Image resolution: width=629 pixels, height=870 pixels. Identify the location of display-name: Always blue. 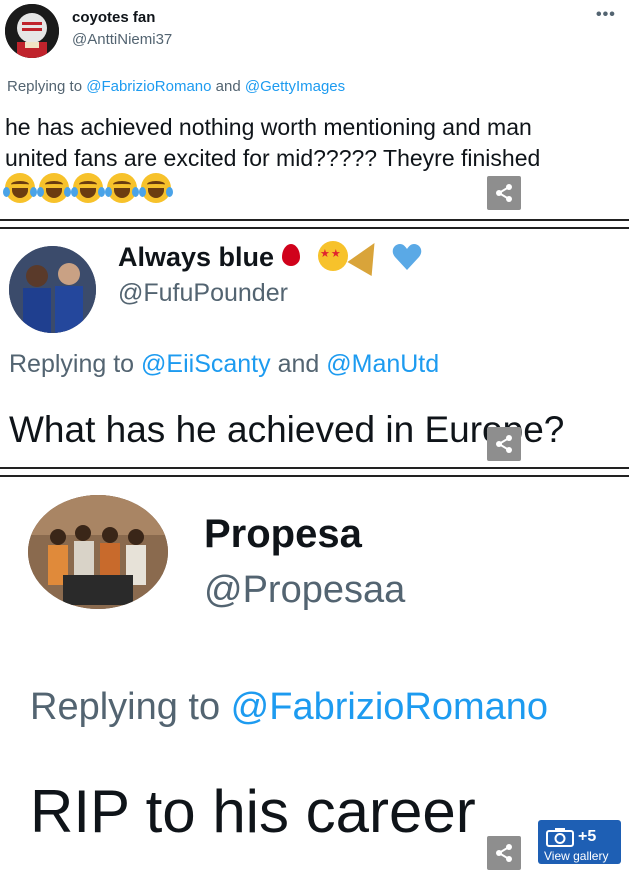
(196, 257).